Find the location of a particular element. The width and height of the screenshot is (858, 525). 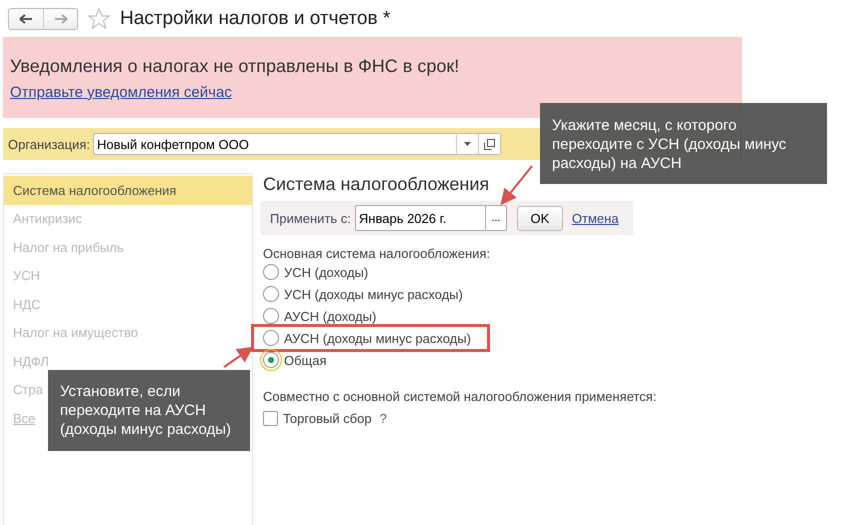

alert-message: Уведомления о налогах не отправлены в ФНС в срок! is located at coordinates (235, 66).